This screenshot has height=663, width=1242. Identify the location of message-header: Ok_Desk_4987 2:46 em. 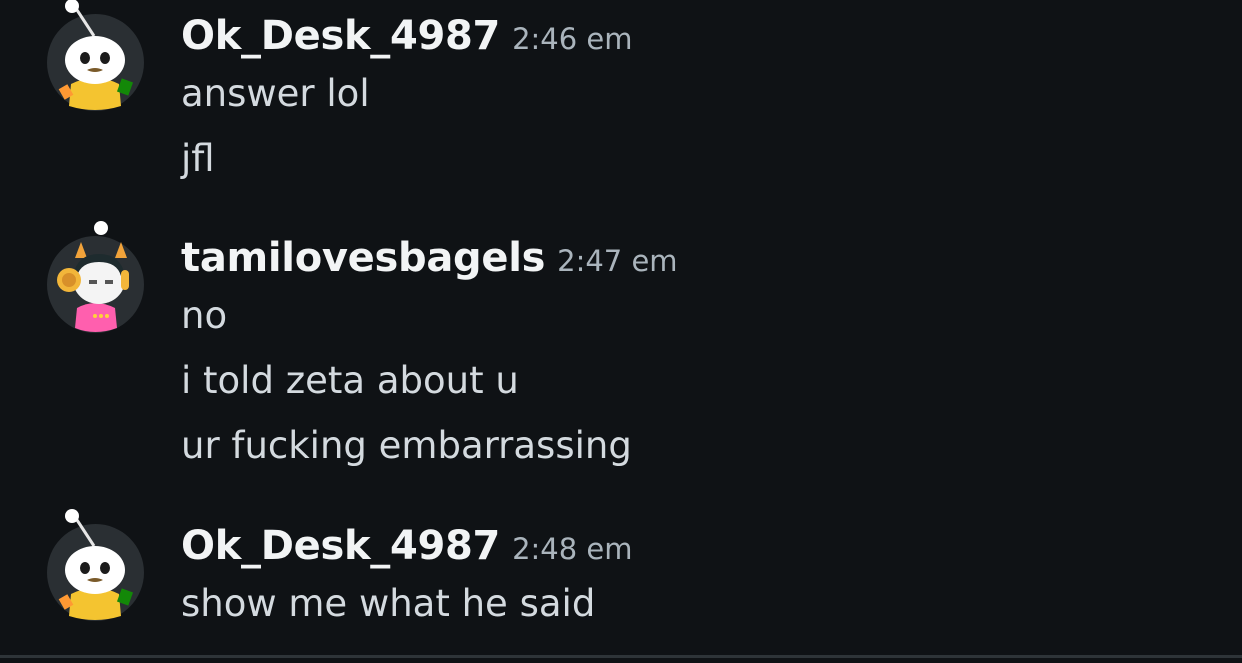
(407, 36).